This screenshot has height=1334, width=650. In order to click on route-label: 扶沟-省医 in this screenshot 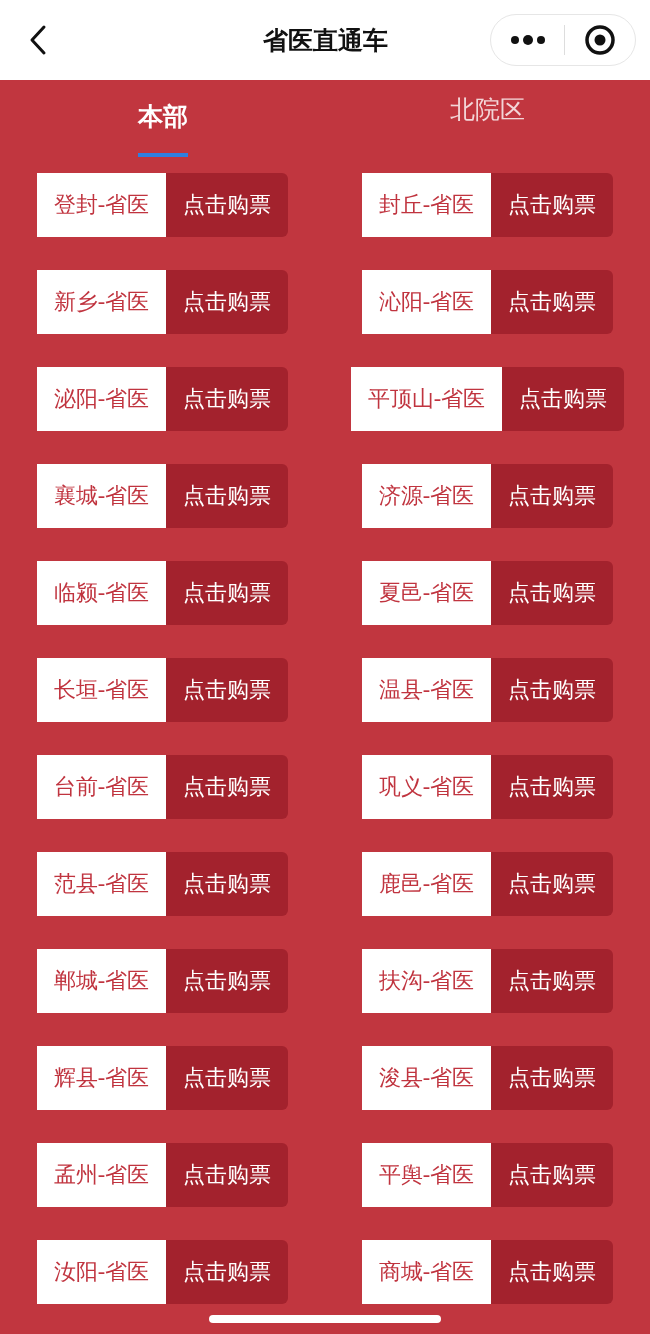, I will do `click(426, 981)`.